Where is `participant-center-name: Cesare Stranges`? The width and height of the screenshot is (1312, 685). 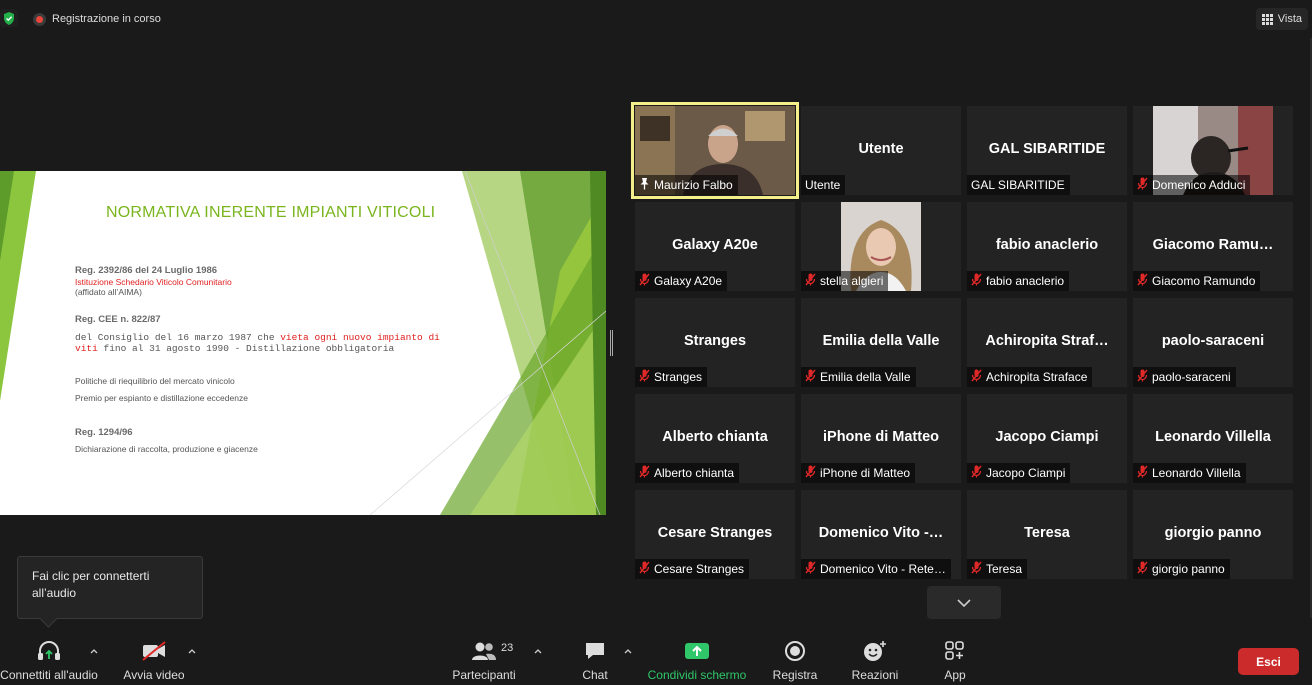 participant-center-name: Cesare Stranges is located at coordinates (715, 533).